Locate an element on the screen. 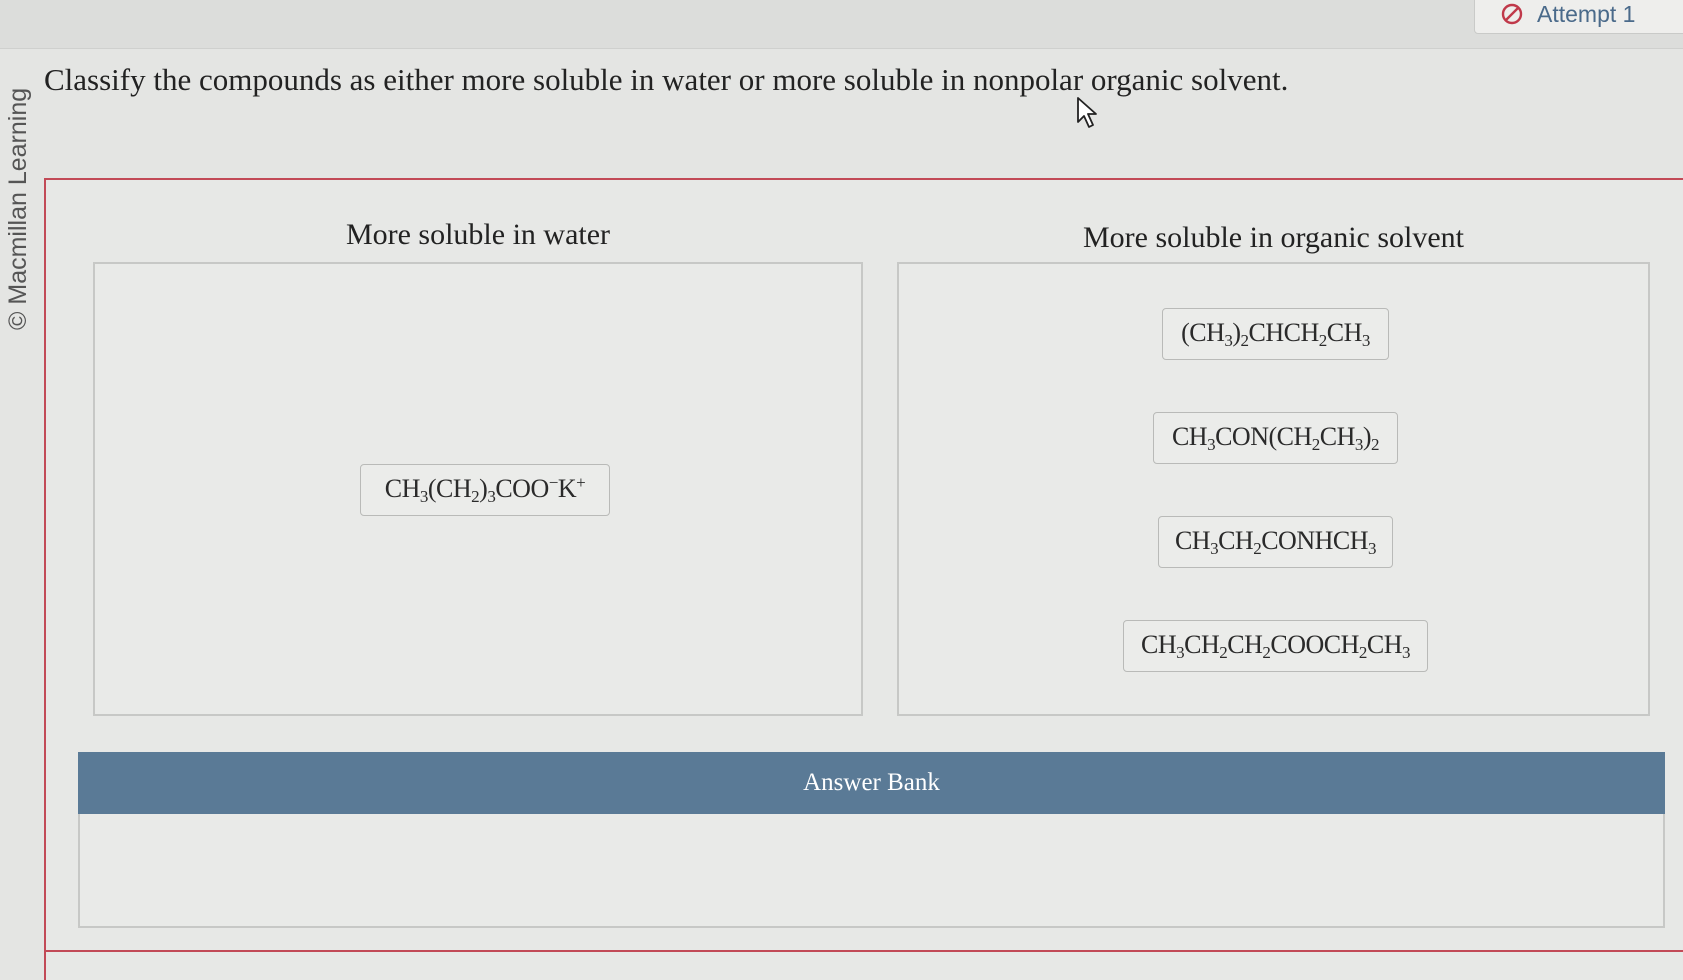 The height and width of the screenshot is (980, 1683). answer-bank-header: Answer Bank is located at coordinates (871, 783).